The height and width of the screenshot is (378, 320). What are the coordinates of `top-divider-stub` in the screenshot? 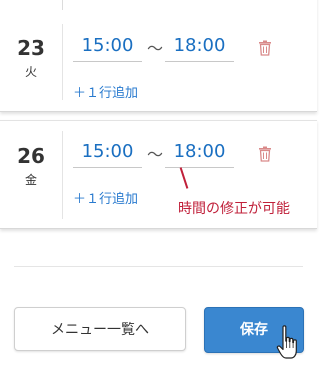 It's located at (62, 5).